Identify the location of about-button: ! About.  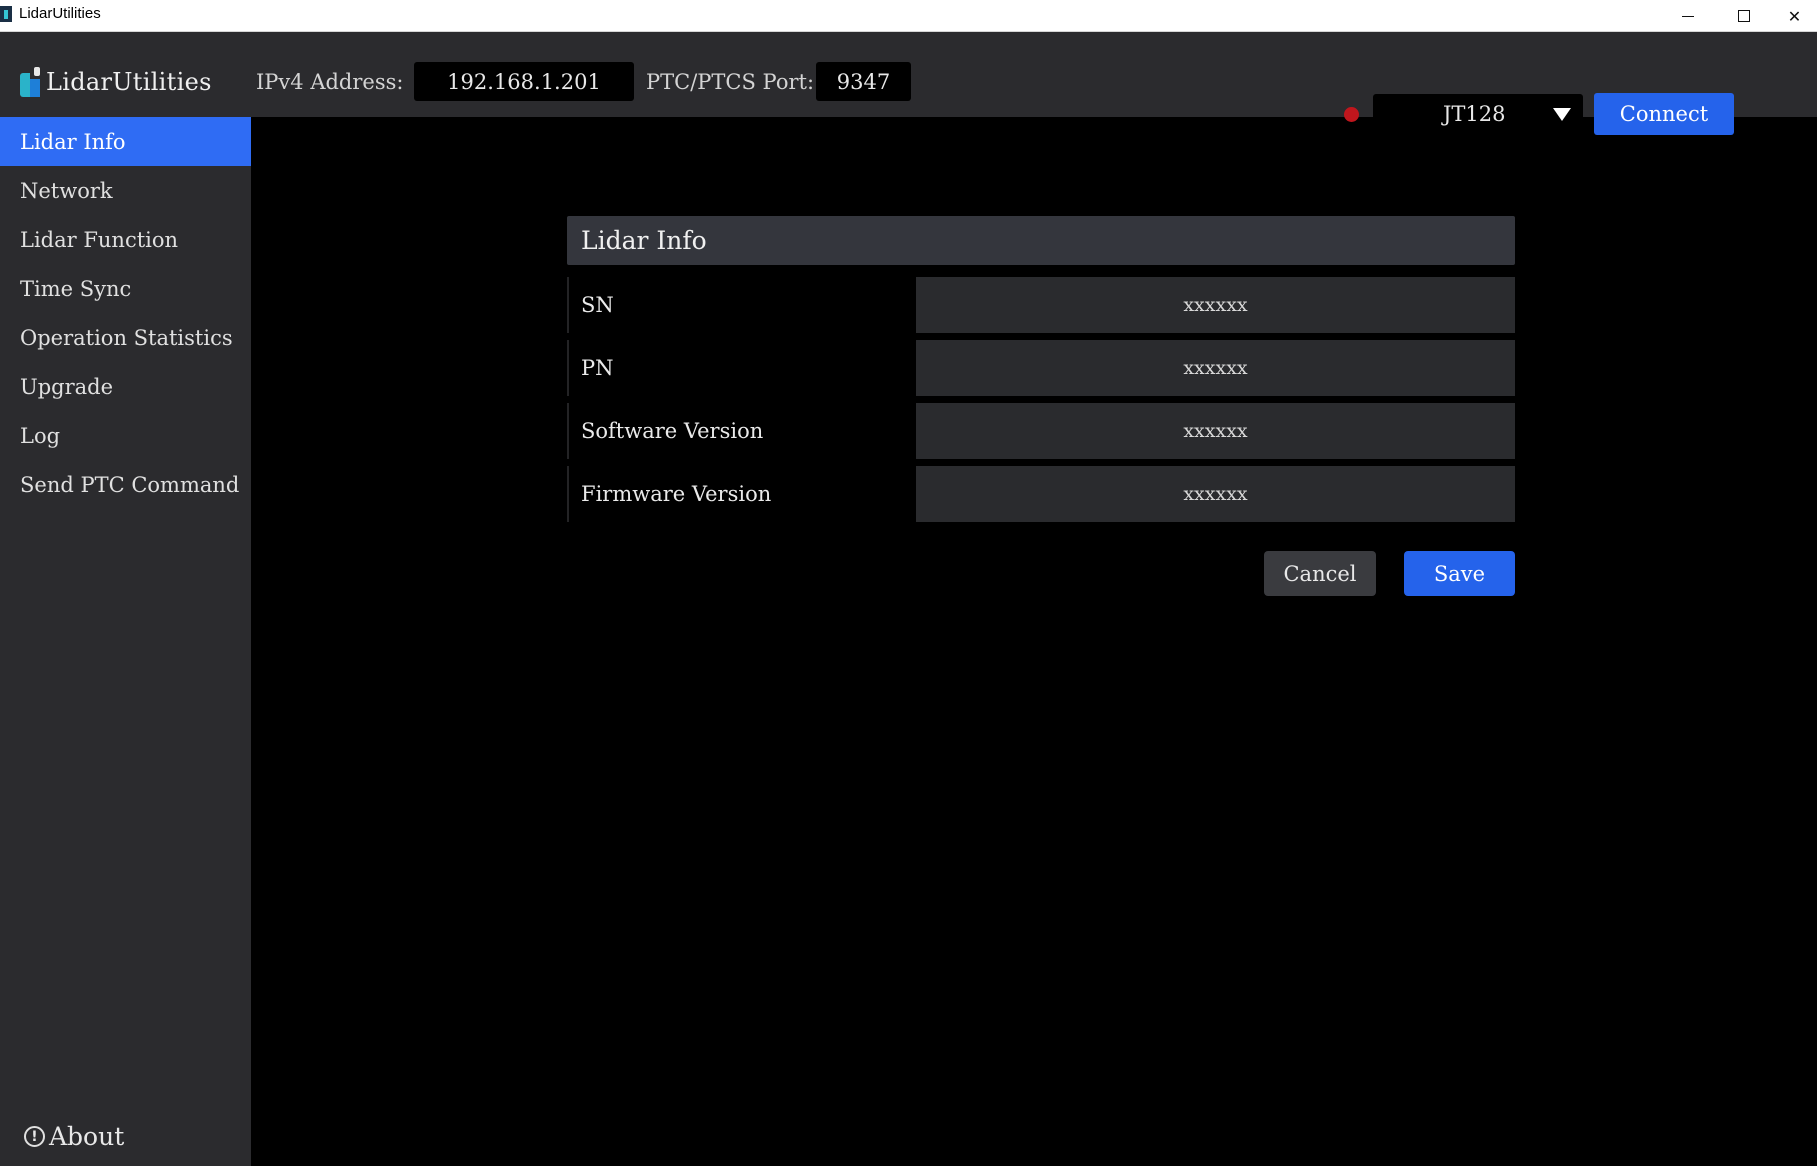
(74, 1136).